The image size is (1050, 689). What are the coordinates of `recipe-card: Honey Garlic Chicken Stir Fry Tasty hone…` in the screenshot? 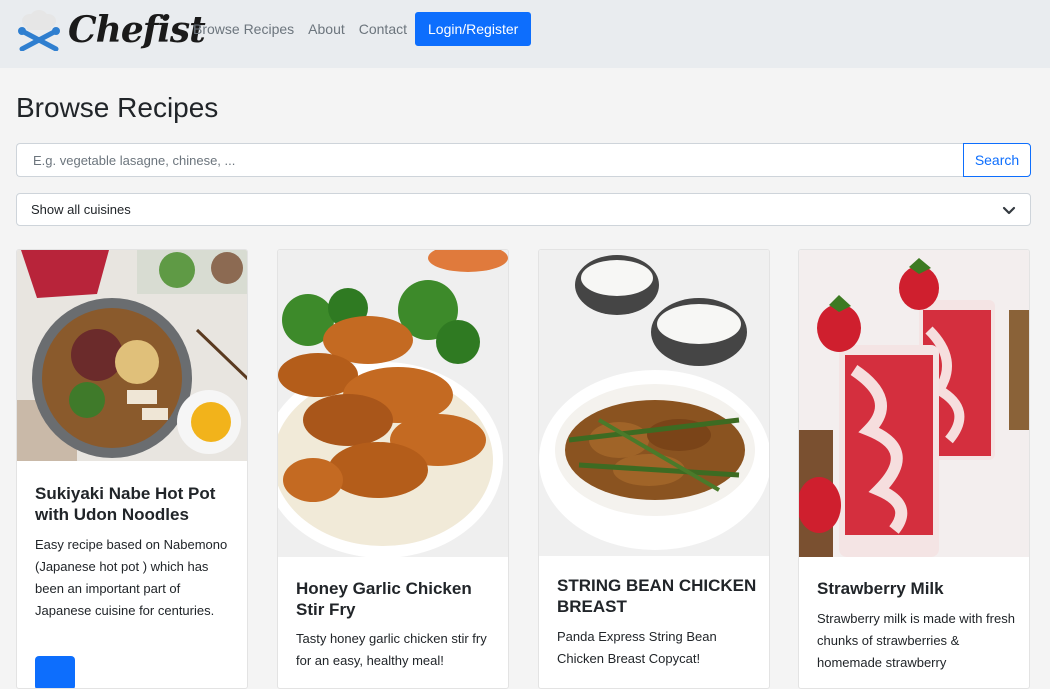 It's located at (393, 469).